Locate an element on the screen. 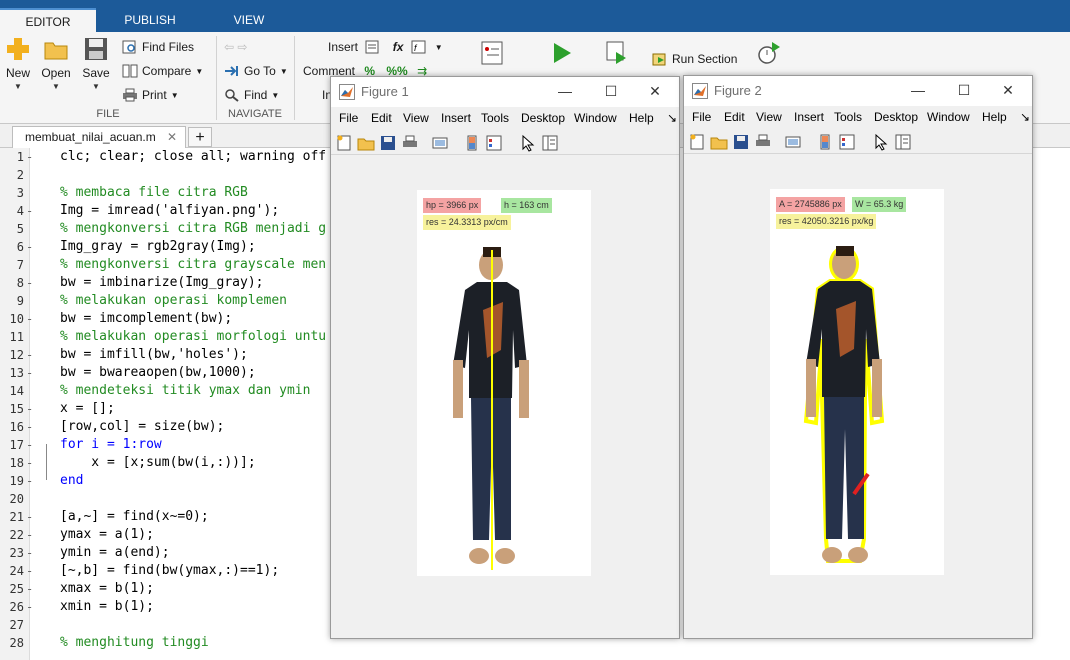 The width and height of the screenshot is (1070, 660). new-icon is located at coordinates (18, 49).